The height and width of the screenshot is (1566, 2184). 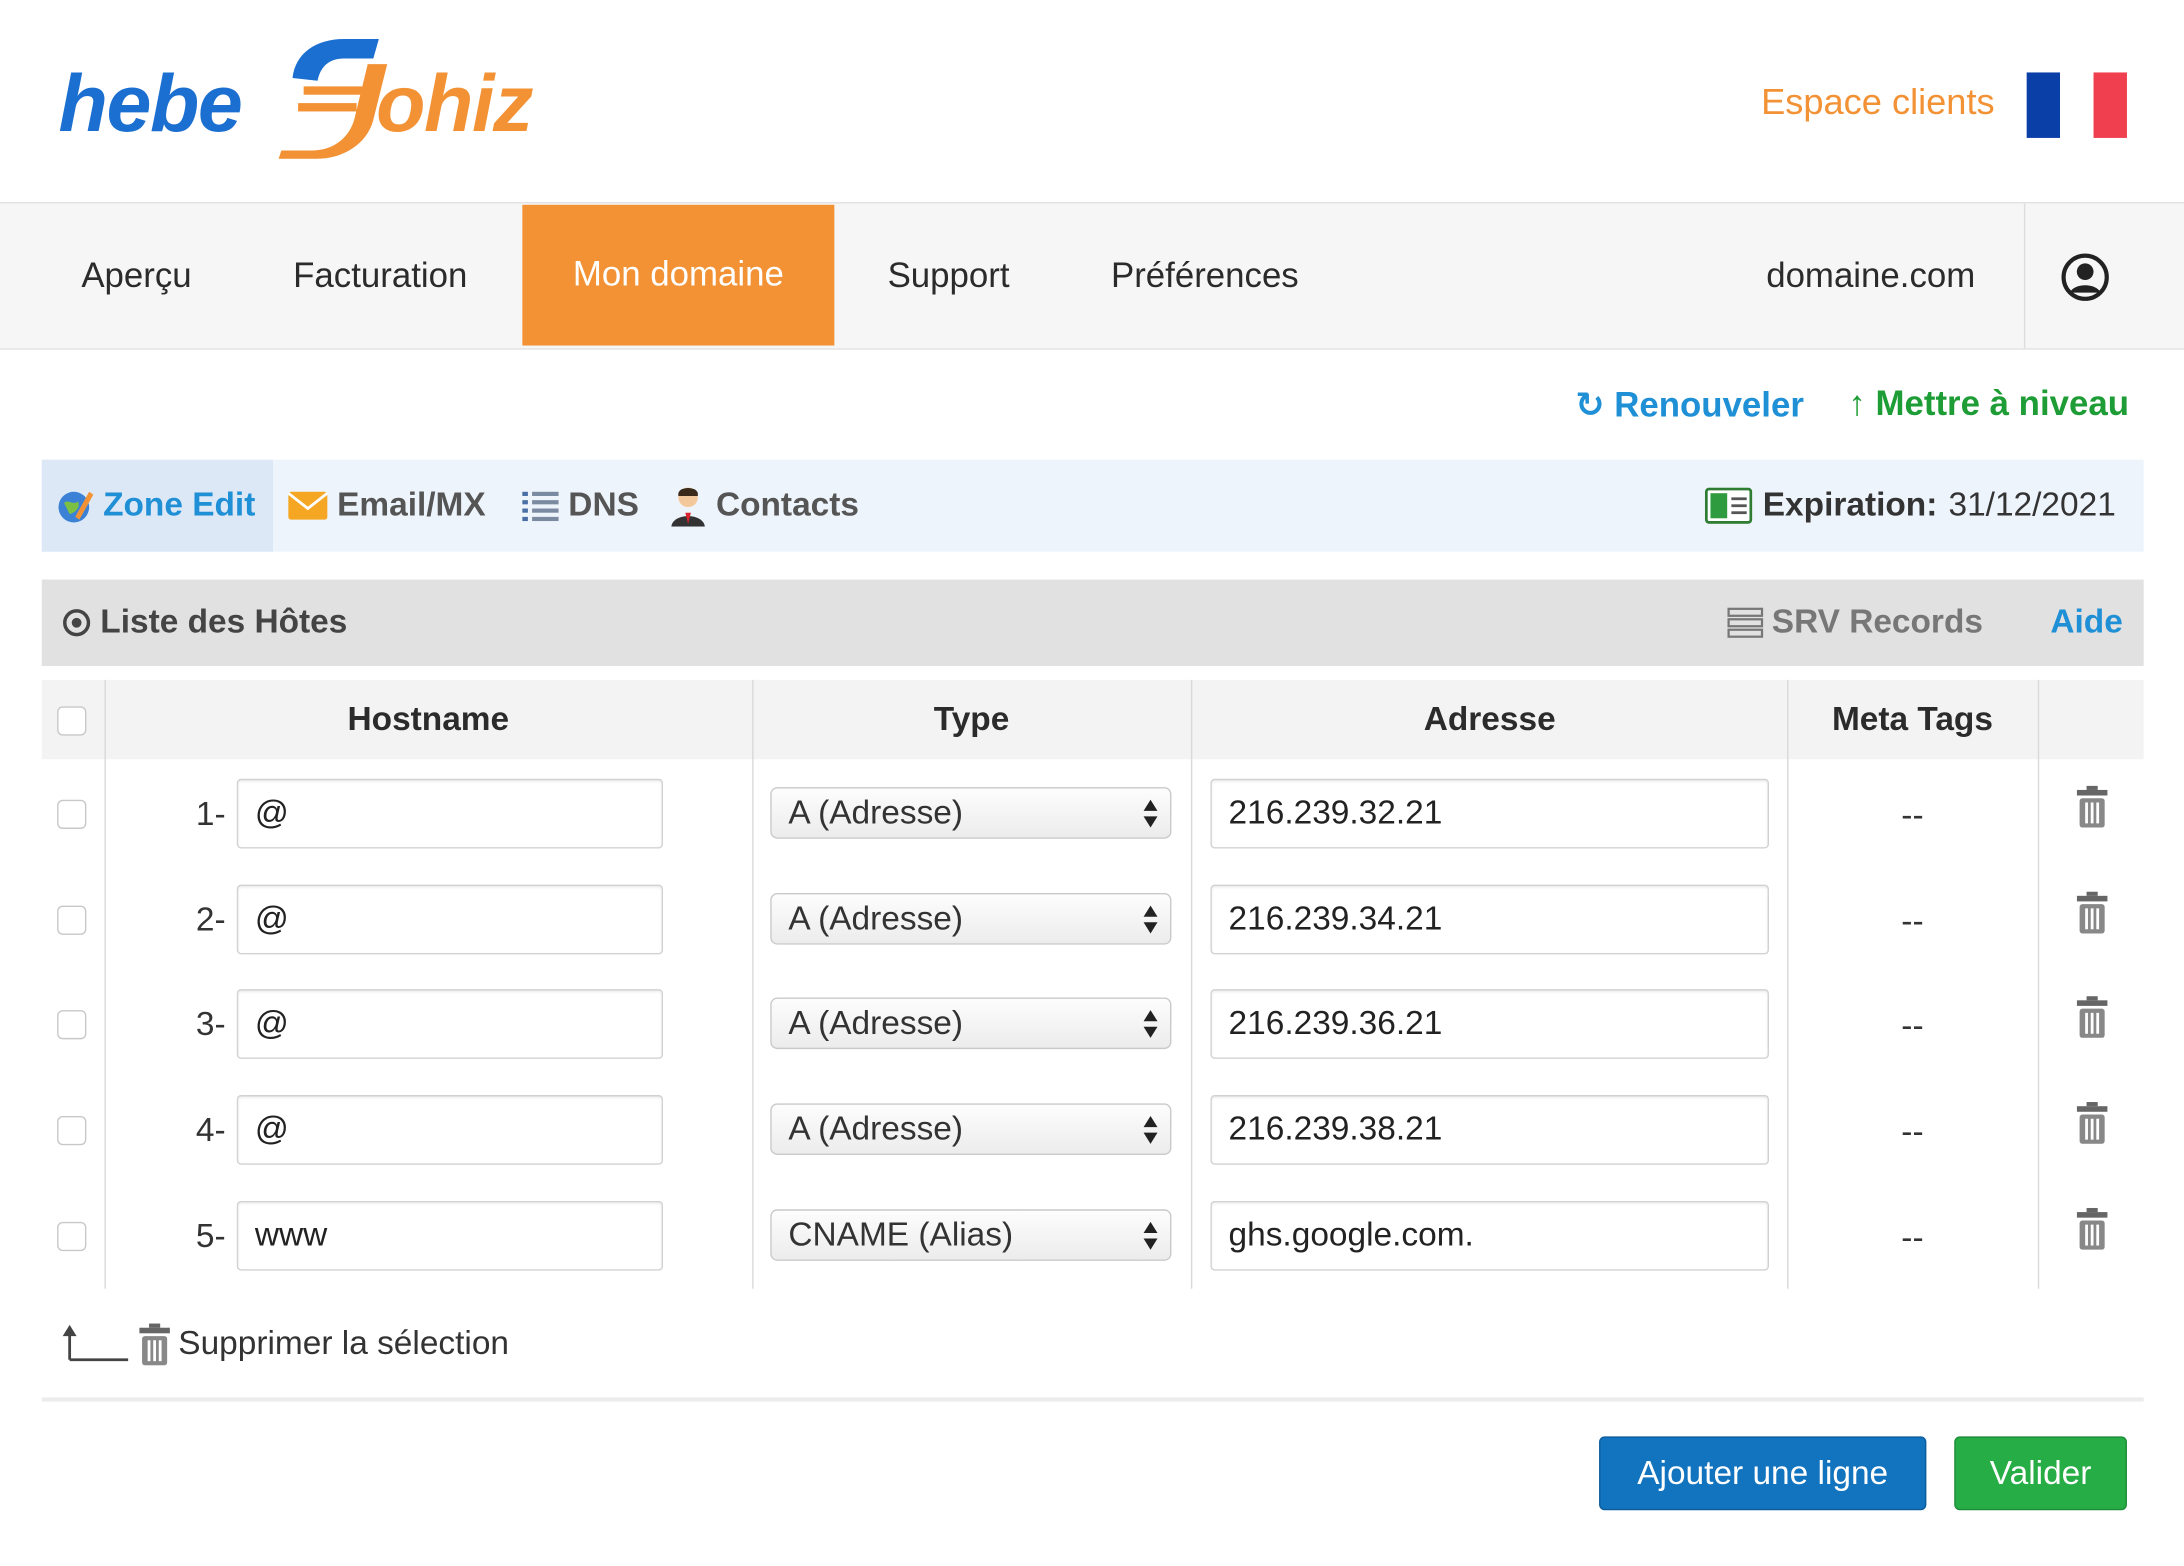 I want to click on row-number: 3-, so click(x=210, y=1024).